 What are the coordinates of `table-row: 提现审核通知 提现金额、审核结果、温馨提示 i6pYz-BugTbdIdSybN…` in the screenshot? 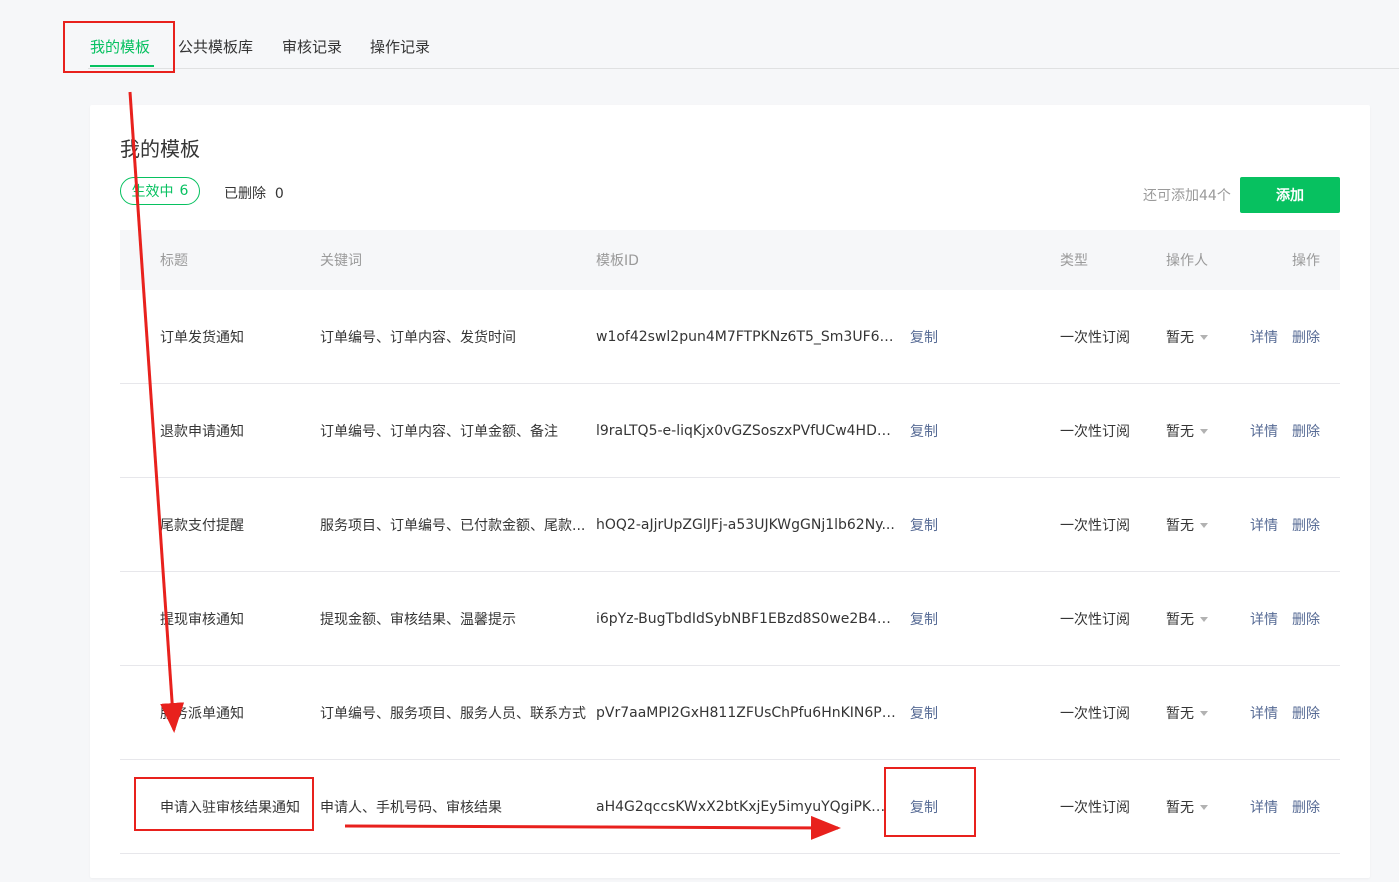 It's located at (730, 619).